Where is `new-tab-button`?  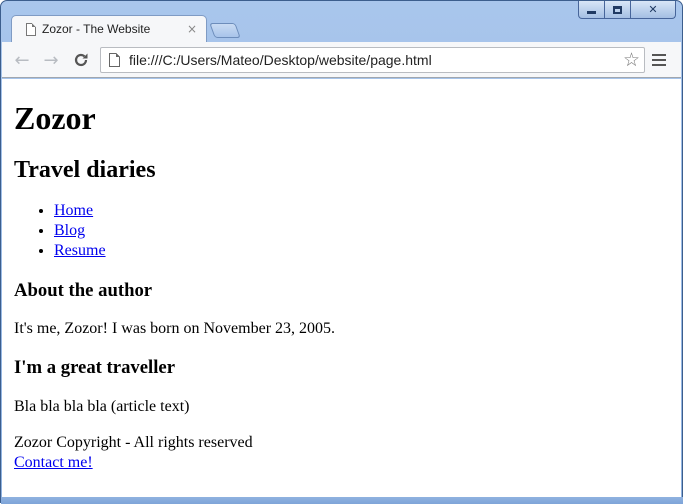
new-tab-button is located at coordinates (225, 30).